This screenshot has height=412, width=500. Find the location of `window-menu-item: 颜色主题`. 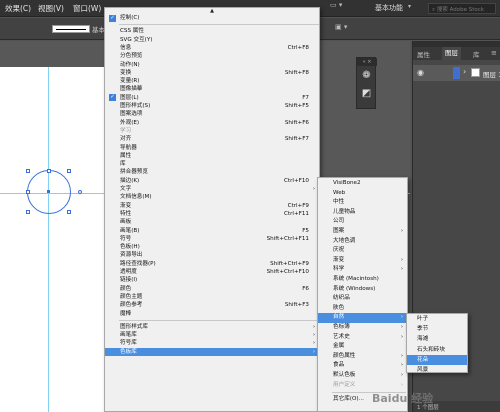

window-menu-item: 颜色主题 is located at coordinates (212, 297).